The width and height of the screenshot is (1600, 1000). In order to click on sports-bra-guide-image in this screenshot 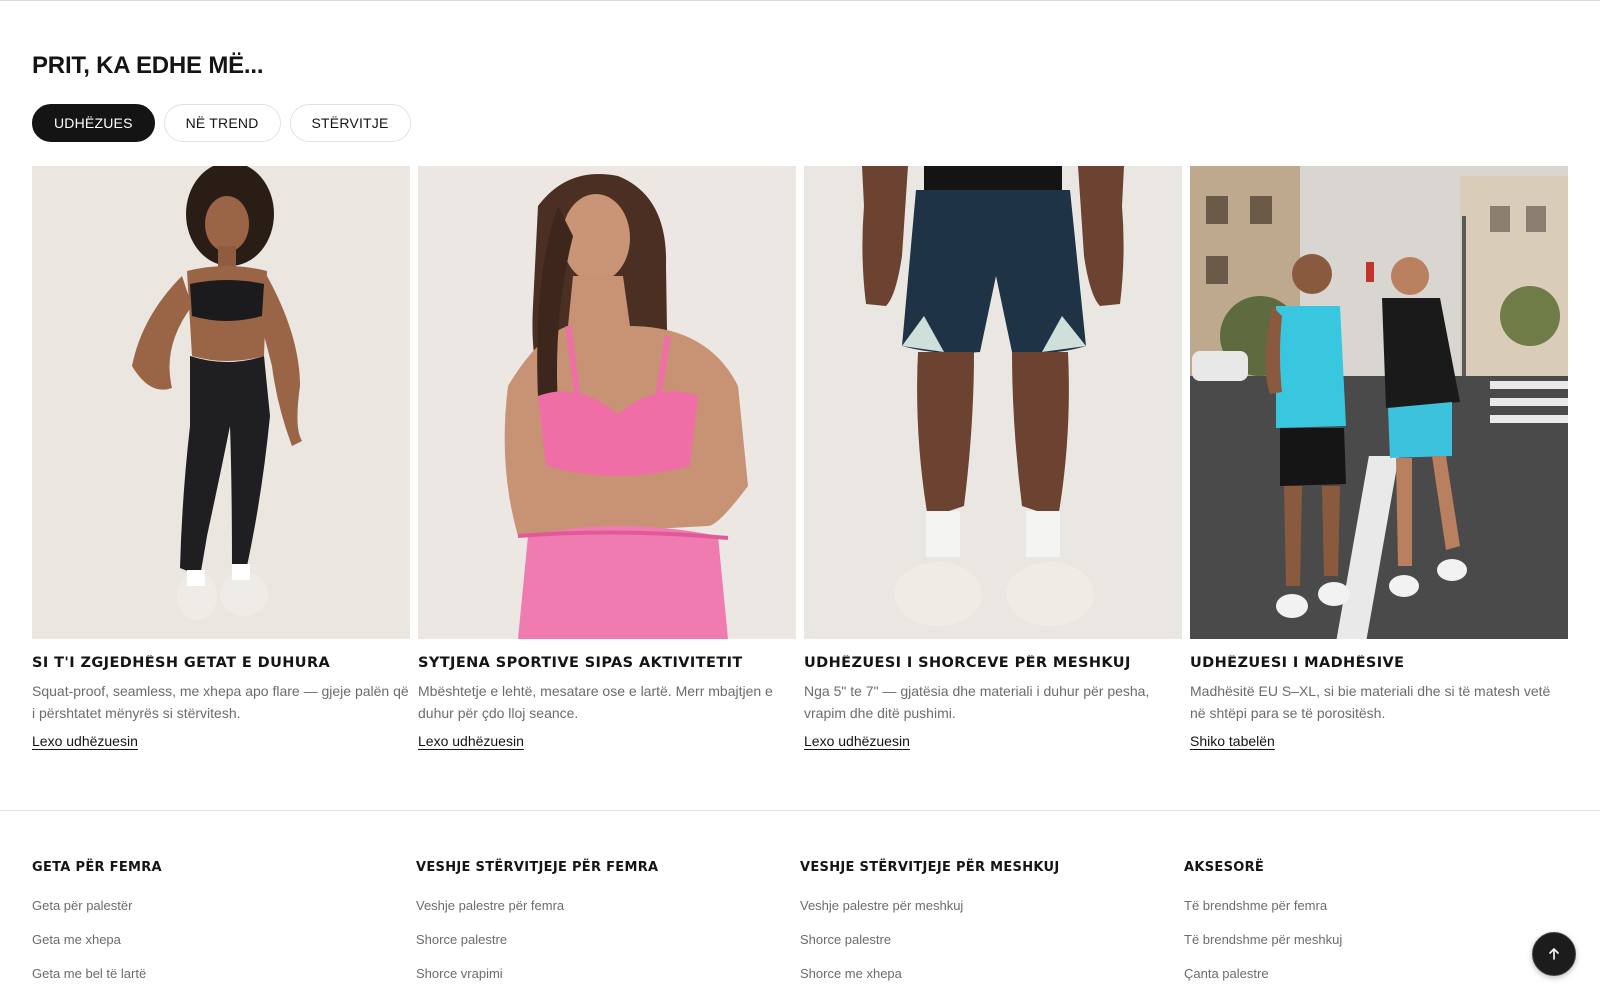, I will do `click(607, 402)`.